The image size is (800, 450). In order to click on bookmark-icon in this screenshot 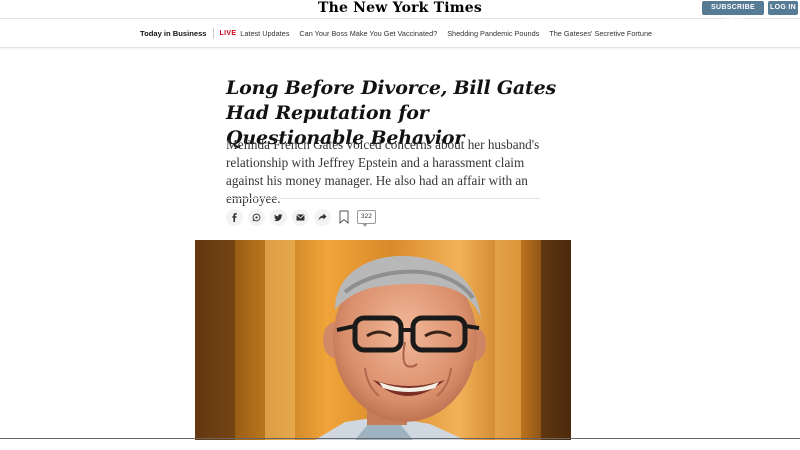, I will do `click(344, 217)`.